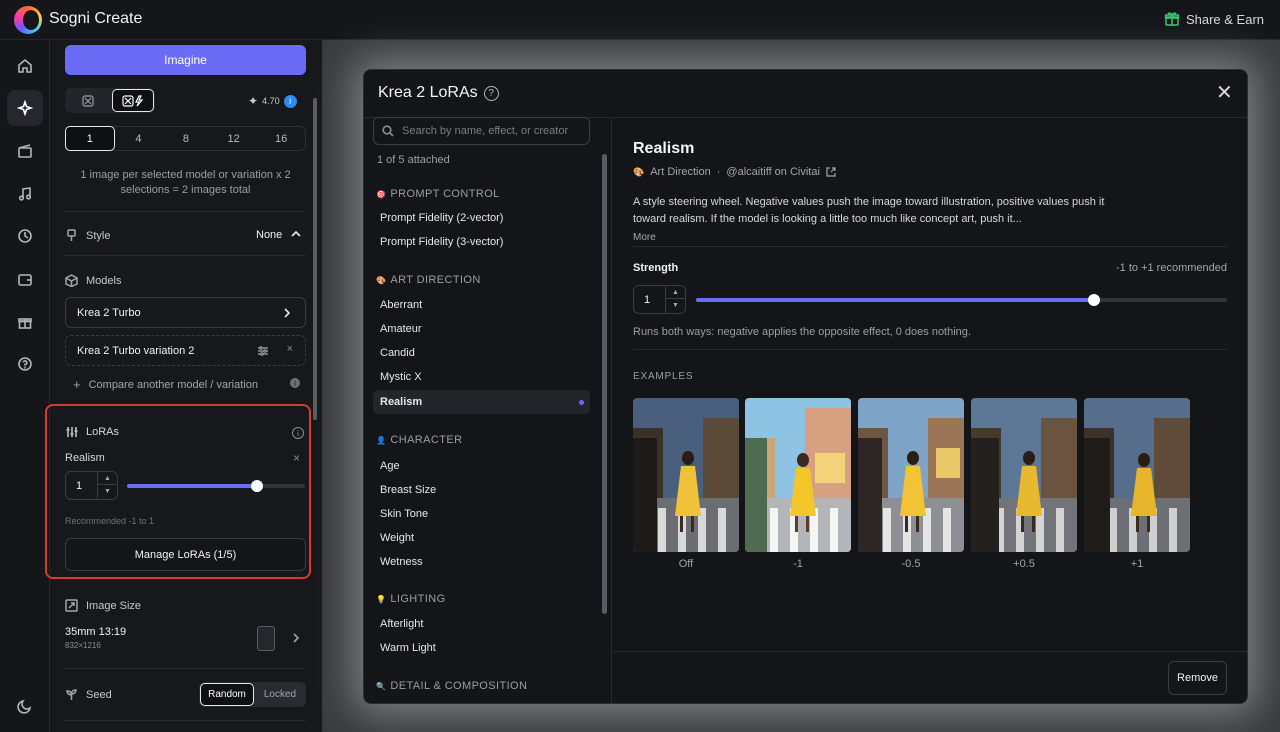 The image size is (1280, 732). Describe the element at coordinates (25, 66) in the screenshot. I see `home-button` at that location.